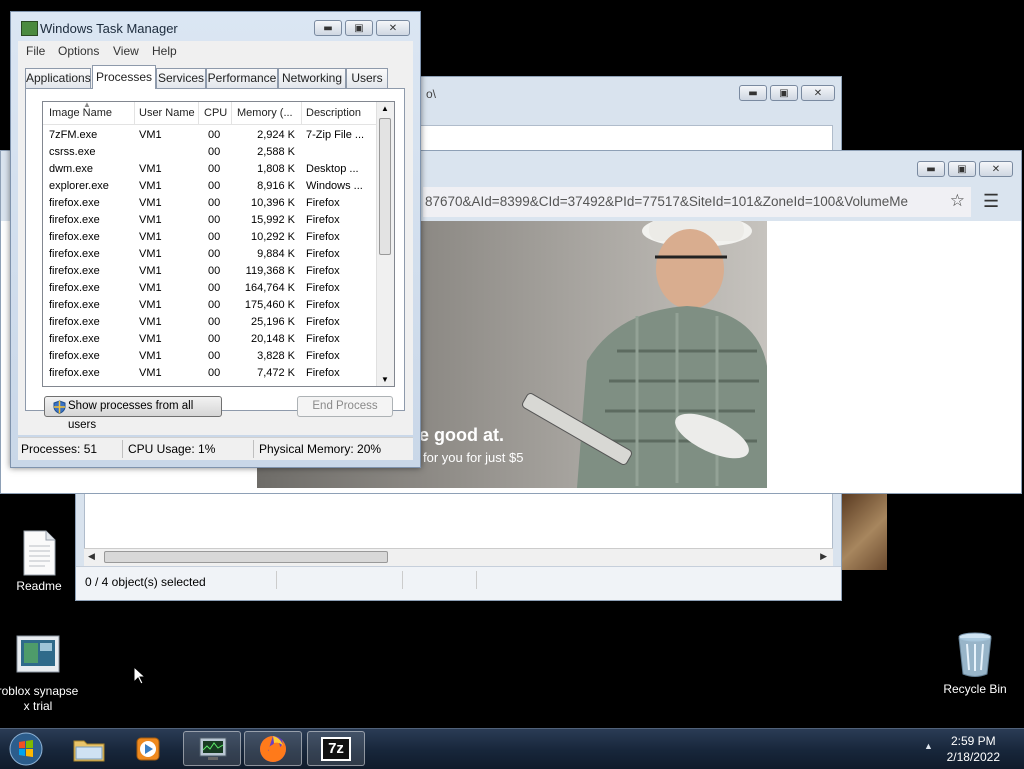  I want to click on table-row: firefox.exe VM1 00 7,472 K Firefox, so click(210, 373).